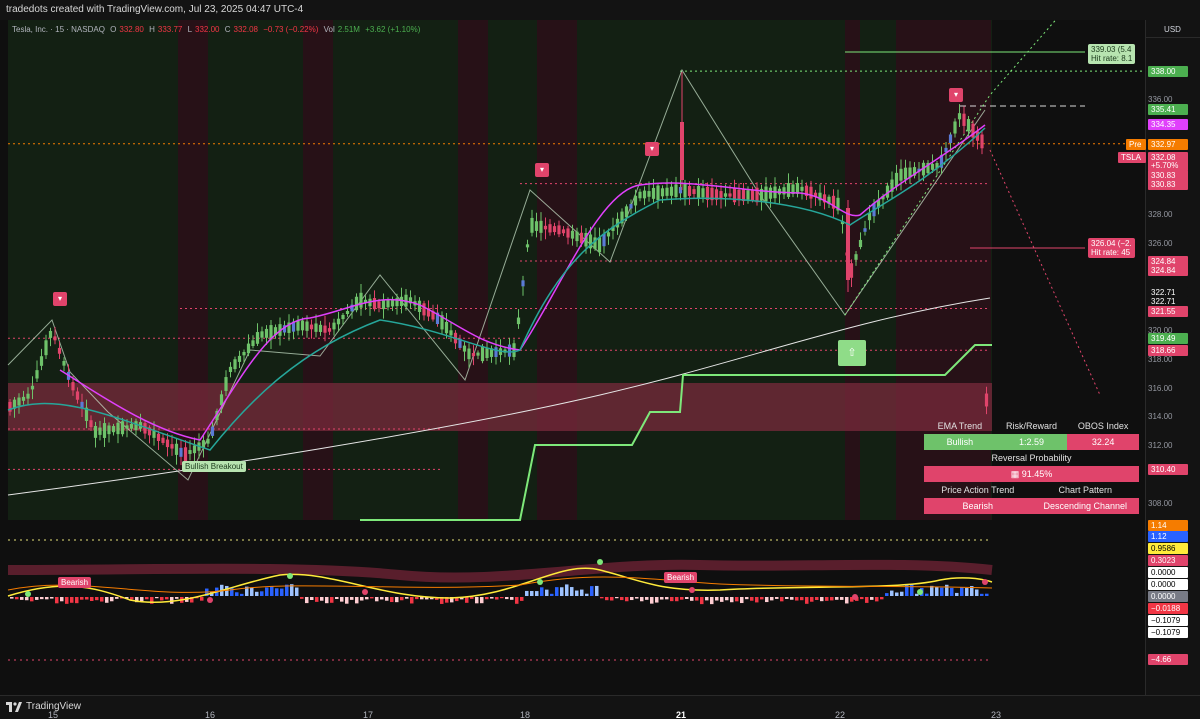  What do you see at coordinates (600, 707) in the screenshot?
I see `time-axis` at bounding box center [600, 707].